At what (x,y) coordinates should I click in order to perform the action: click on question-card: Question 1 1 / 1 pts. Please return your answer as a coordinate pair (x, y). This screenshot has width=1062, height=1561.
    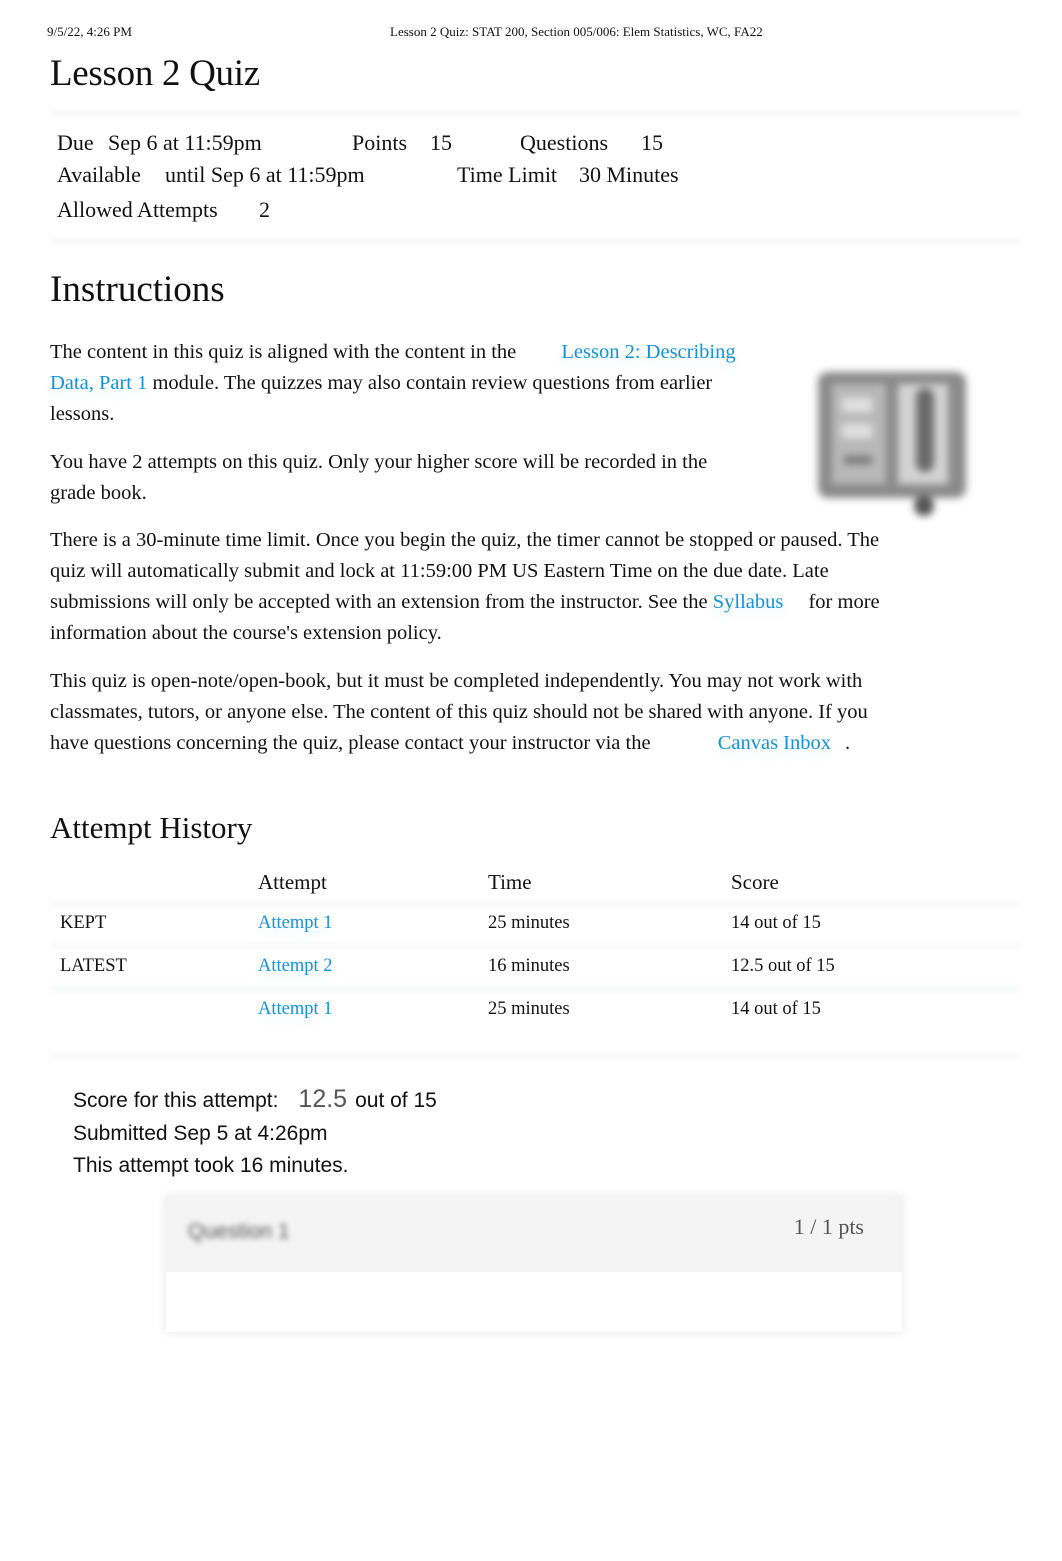
    Looking at the image, I should click on (534, 1264).